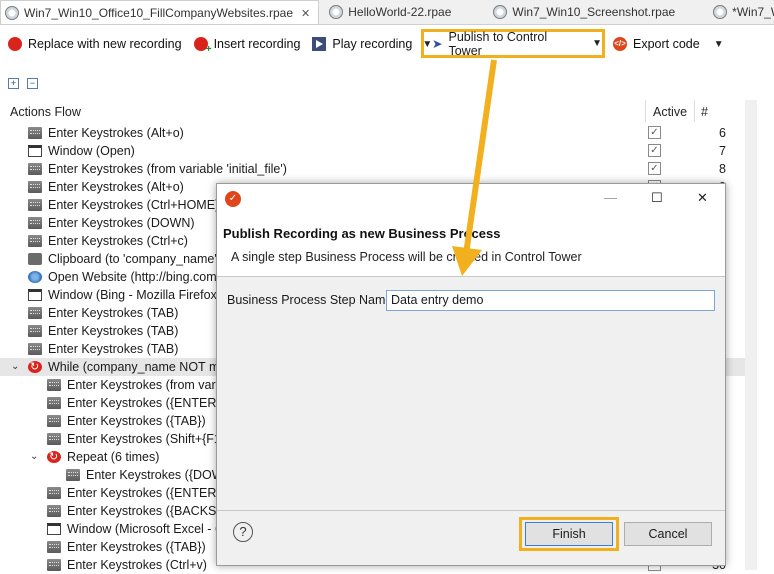  Describe the element at coordinates (474, 167) in the screenshot. I see `annotation-arrow` at that location.